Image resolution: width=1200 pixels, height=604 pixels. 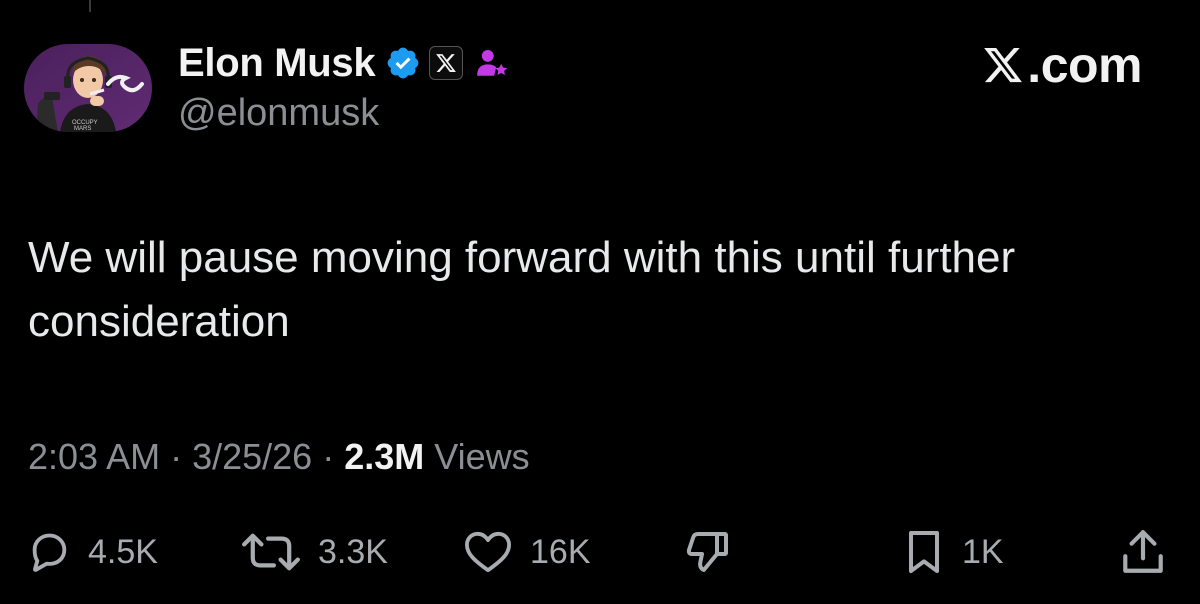 I want to click on avatar-image: OCCUPY MARS, so click(x=88, y=88).